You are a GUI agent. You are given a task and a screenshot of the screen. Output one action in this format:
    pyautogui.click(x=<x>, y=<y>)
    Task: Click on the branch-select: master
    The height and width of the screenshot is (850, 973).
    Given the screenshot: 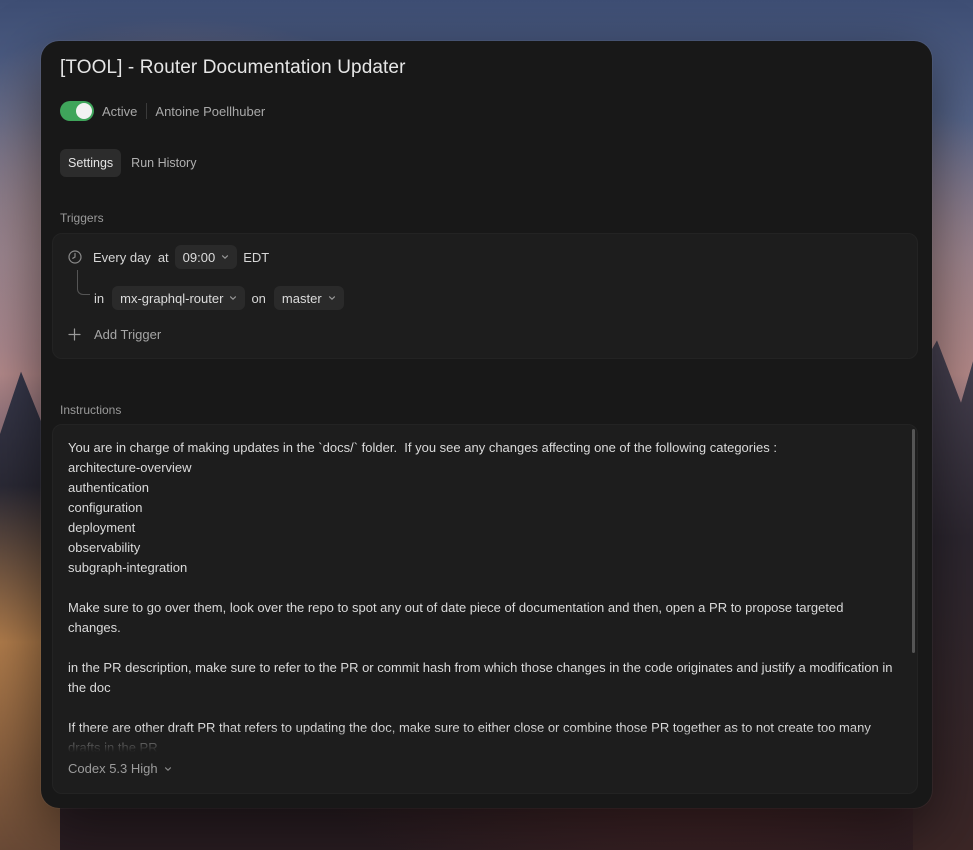 What is the action you would take?
    pyautogui.click(x=308, y=298)
    